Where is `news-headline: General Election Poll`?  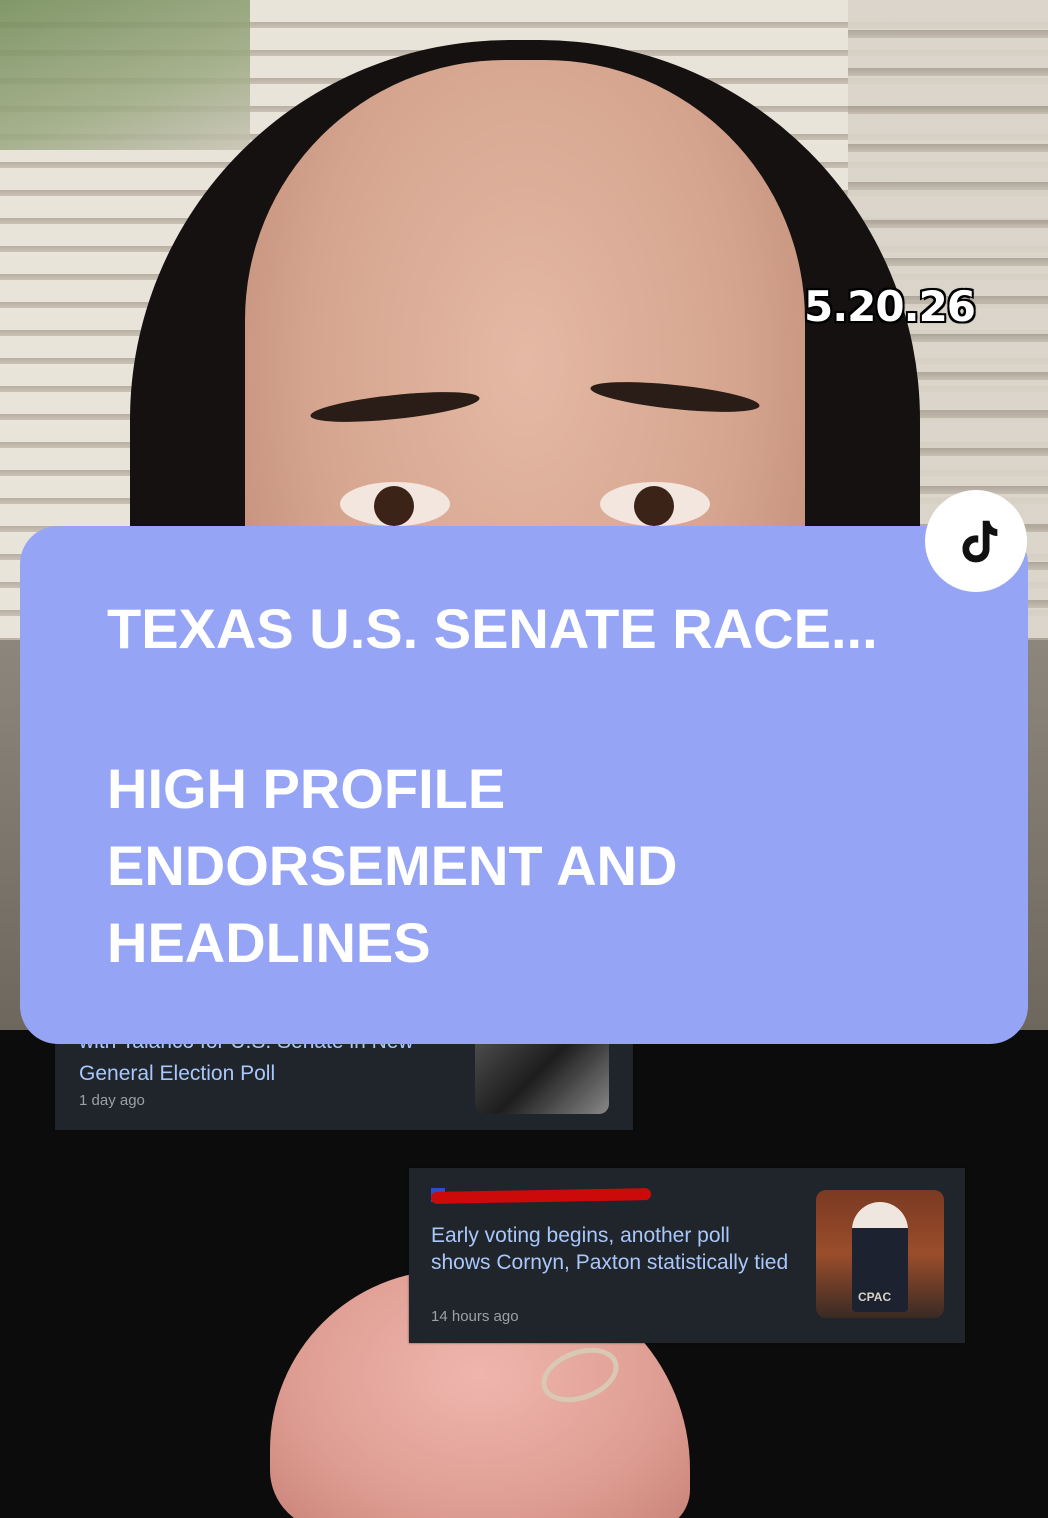 news-headline: General Election Poll is located at coordinates (177, 1073).